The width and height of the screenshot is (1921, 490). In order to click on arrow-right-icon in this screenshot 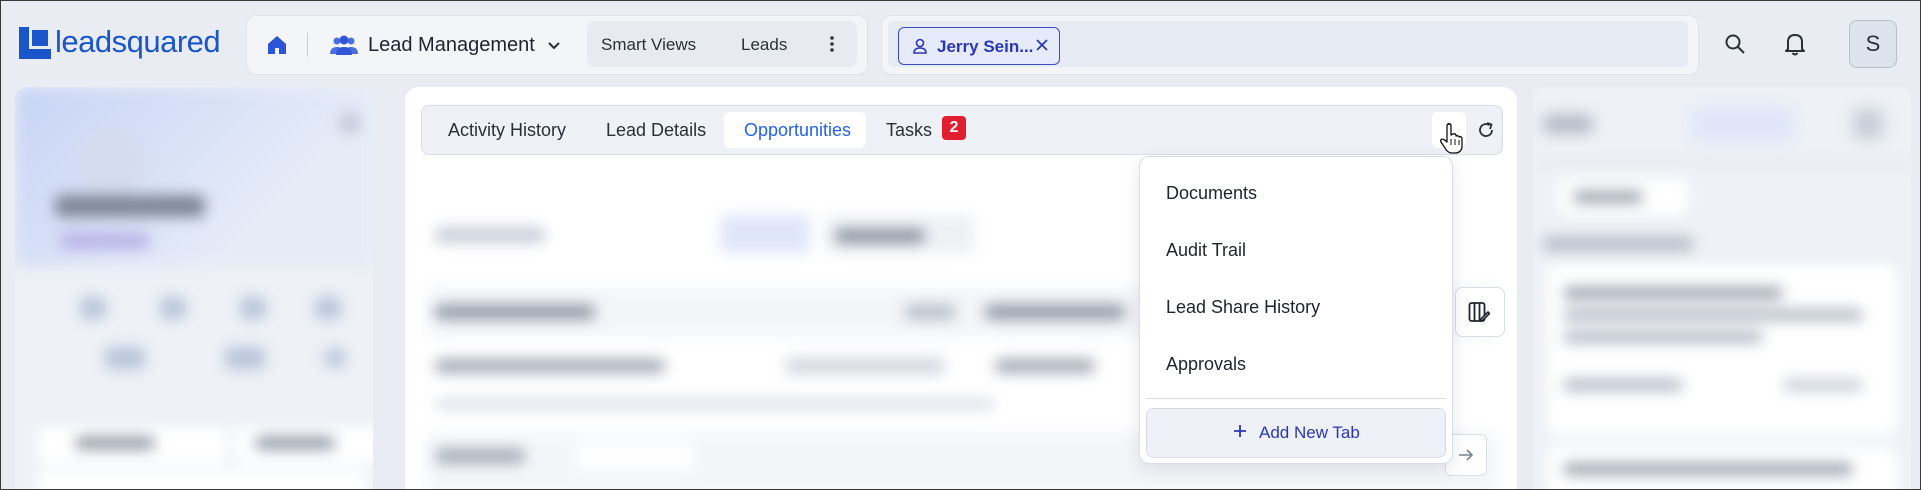, I will do `click(1466, 455)`.